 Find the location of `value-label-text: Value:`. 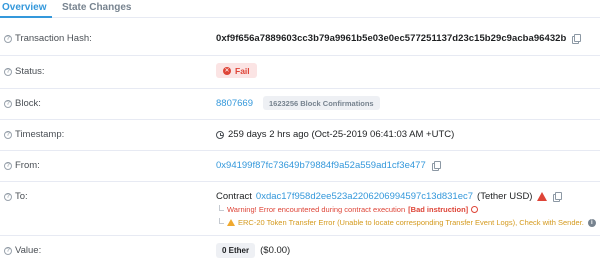

value-label-text: Value: is located at coordinates (28, 250).